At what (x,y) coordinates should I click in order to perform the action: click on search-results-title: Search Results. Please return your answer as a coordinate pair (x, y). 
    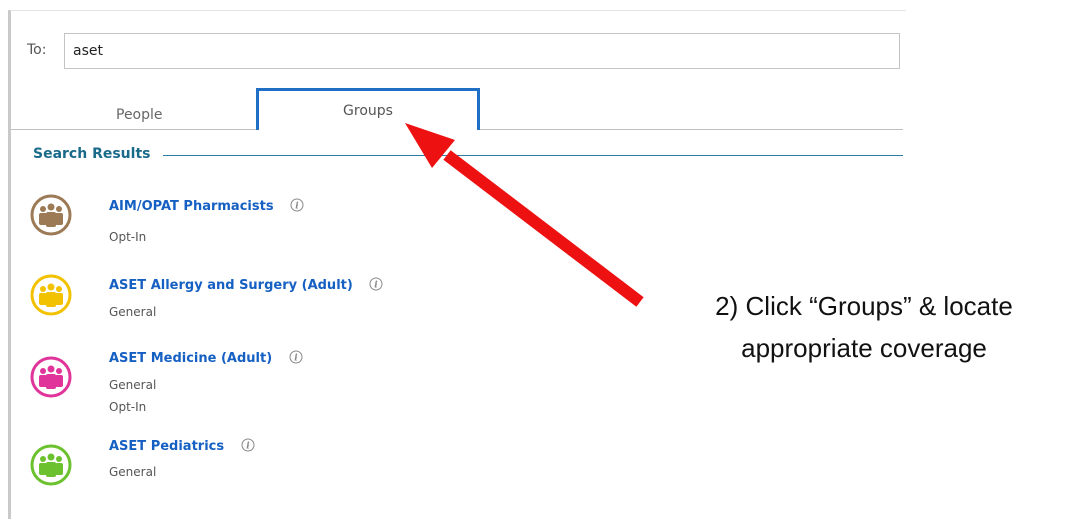
    Looking at the image, I should click on (92, 154).